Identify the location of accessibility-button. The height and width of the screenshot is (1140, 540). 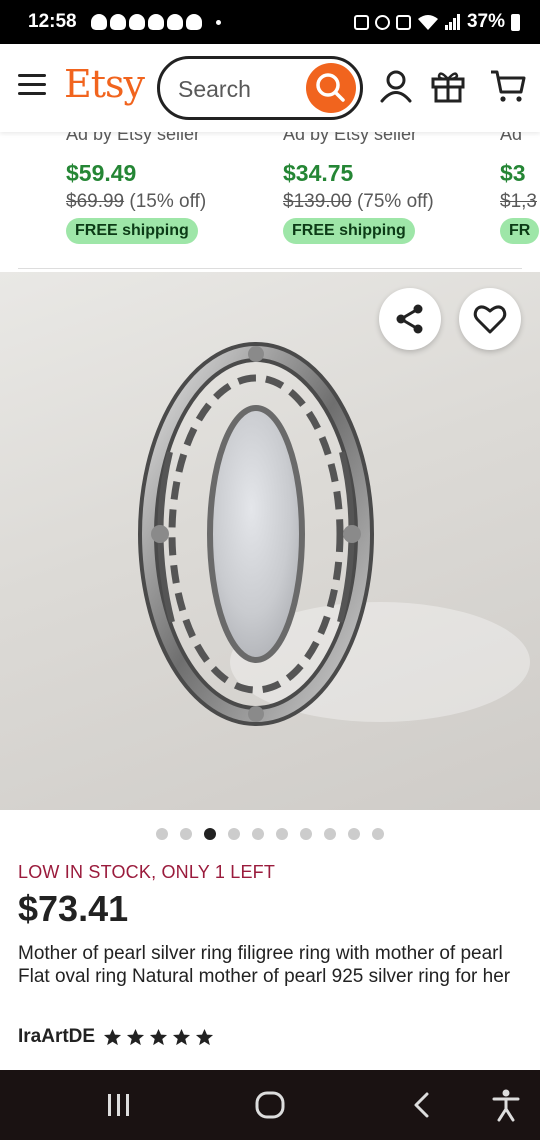
(506, 1105).